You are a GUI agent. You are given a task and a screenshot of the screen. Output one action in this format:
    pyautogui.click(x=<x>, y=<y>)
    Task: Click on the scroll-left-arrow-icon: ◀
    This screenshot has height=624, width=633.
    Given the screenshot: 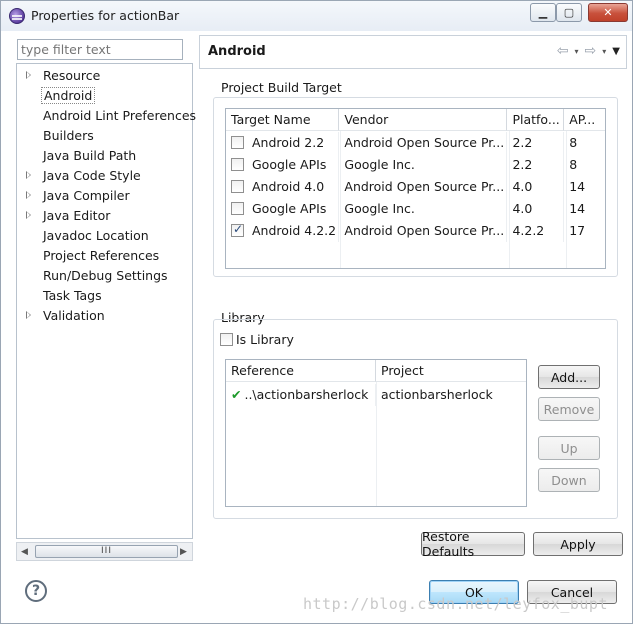 What is the action you would take?
    pyautogui.click(x=24, y=552)
    